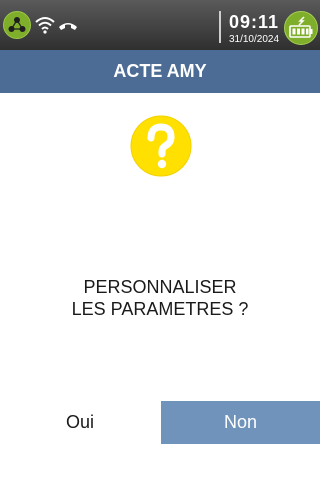  What do you see at coordinates (17, 25) in the screenshot?
I see `network-icon` at bounding box center [17, 25].